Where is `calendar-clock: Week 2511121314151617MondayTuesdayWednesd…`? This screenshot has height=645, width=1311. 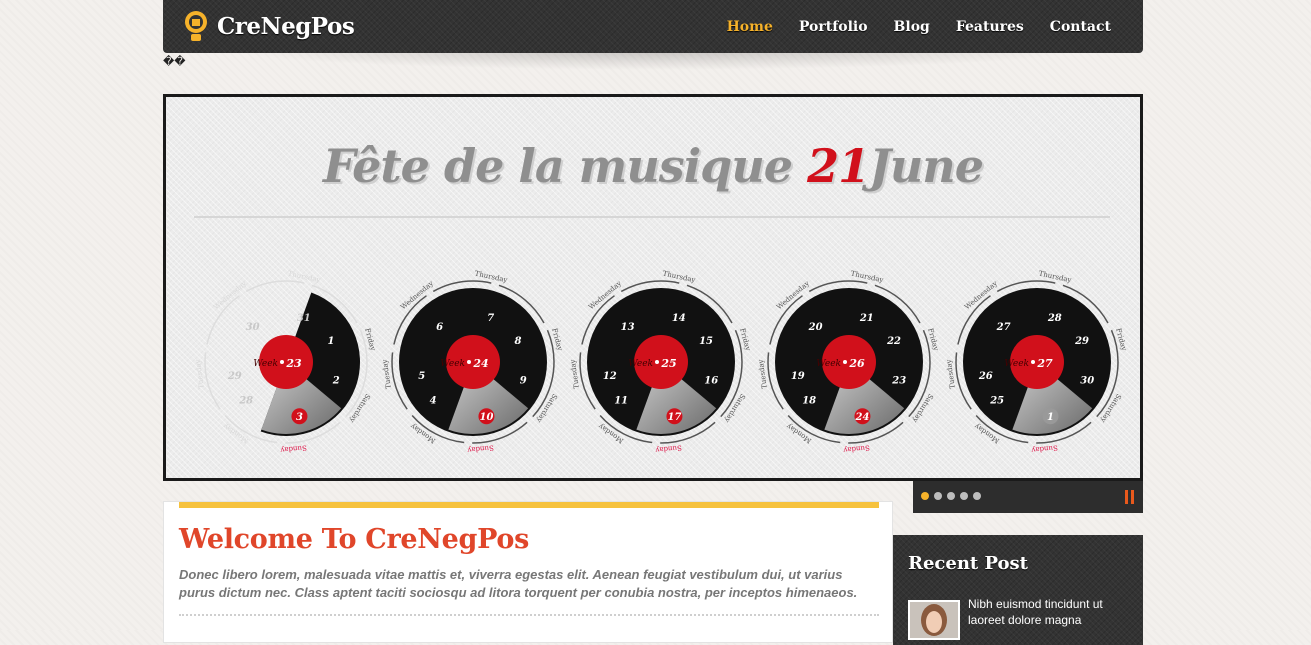 calendar-clock: Week 2511121314151617MondayTuesdayWednesd… is located at coordinates (660, 362).